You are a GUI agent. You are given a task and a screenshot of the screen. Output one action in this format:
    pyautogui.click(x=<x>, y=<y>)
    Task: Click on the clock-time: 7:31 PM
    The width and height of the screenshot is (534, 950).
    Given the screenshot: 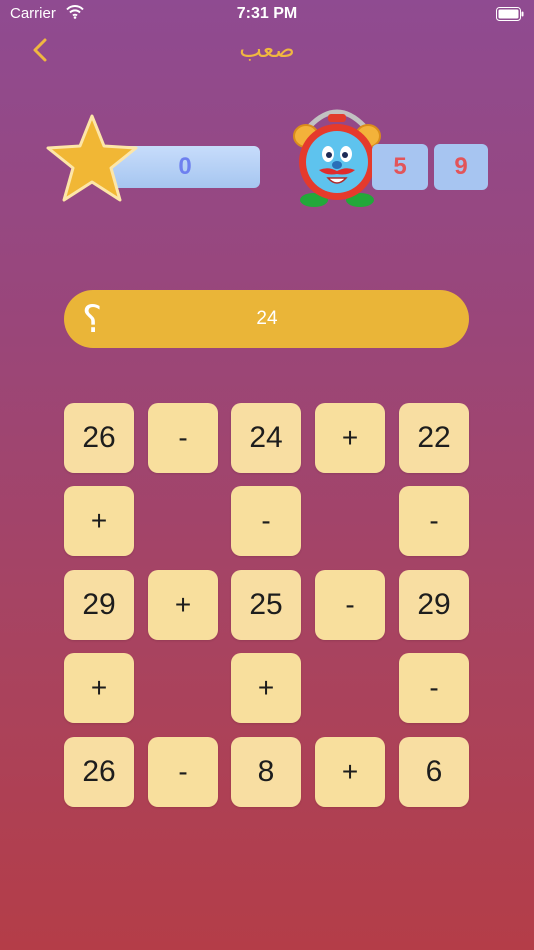 What is the action you would take?
    pyautogui.click(x=267, y=13)
    